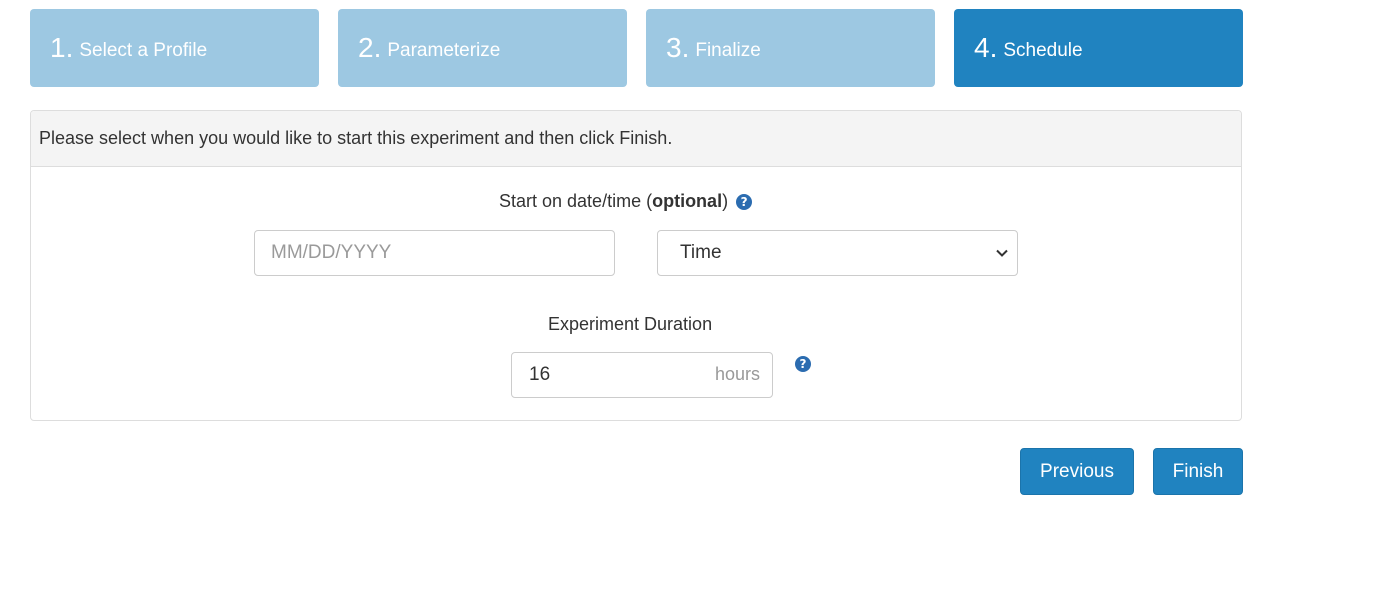 The height and width of the screenshot is (606, 1400). What do you see at coordinates (1098, 48) in the screenshot?
I see `step-schedule: 4. Schedule` at bounding box center [1098, 48].